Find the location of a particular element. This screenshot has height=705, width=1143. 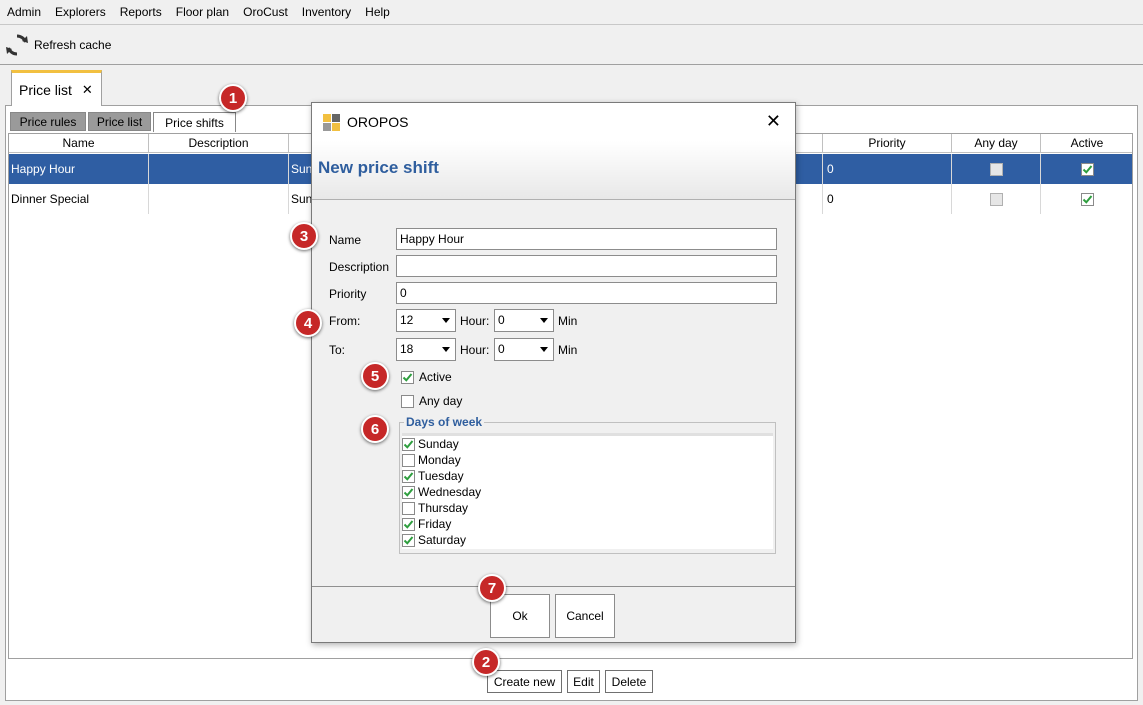

name-label: Name is located at coordinates (345, 240).